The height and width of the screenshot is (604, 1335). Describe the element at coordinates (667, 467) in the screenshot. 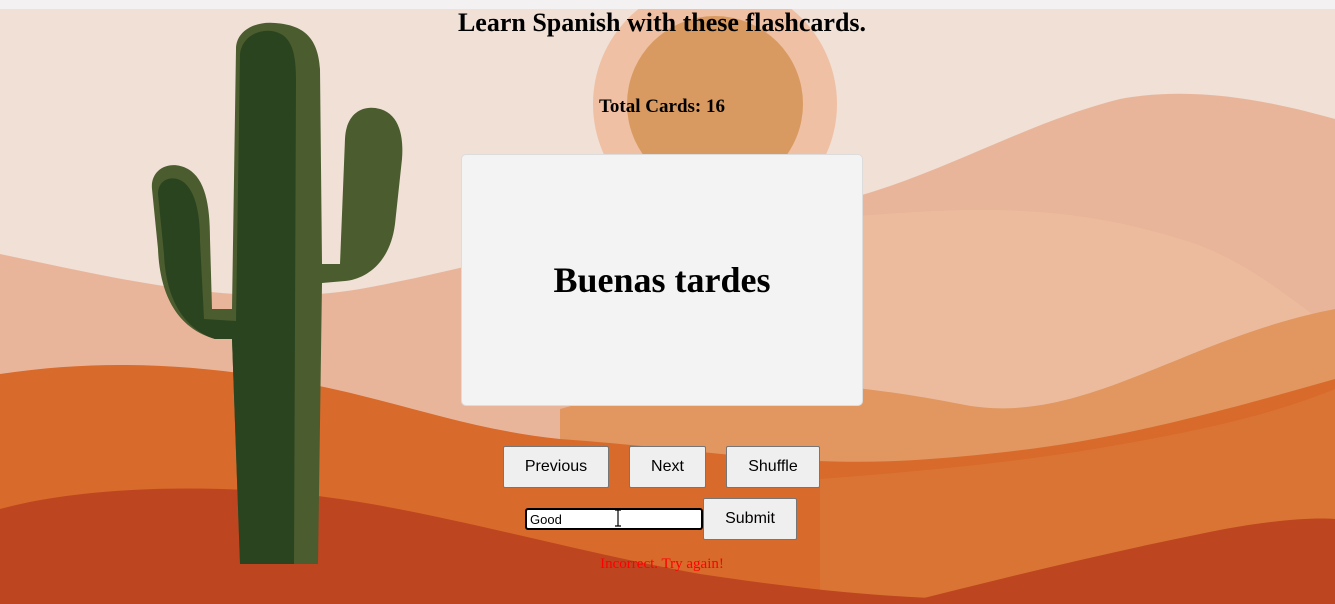

I see `next-button: Next` at that location.